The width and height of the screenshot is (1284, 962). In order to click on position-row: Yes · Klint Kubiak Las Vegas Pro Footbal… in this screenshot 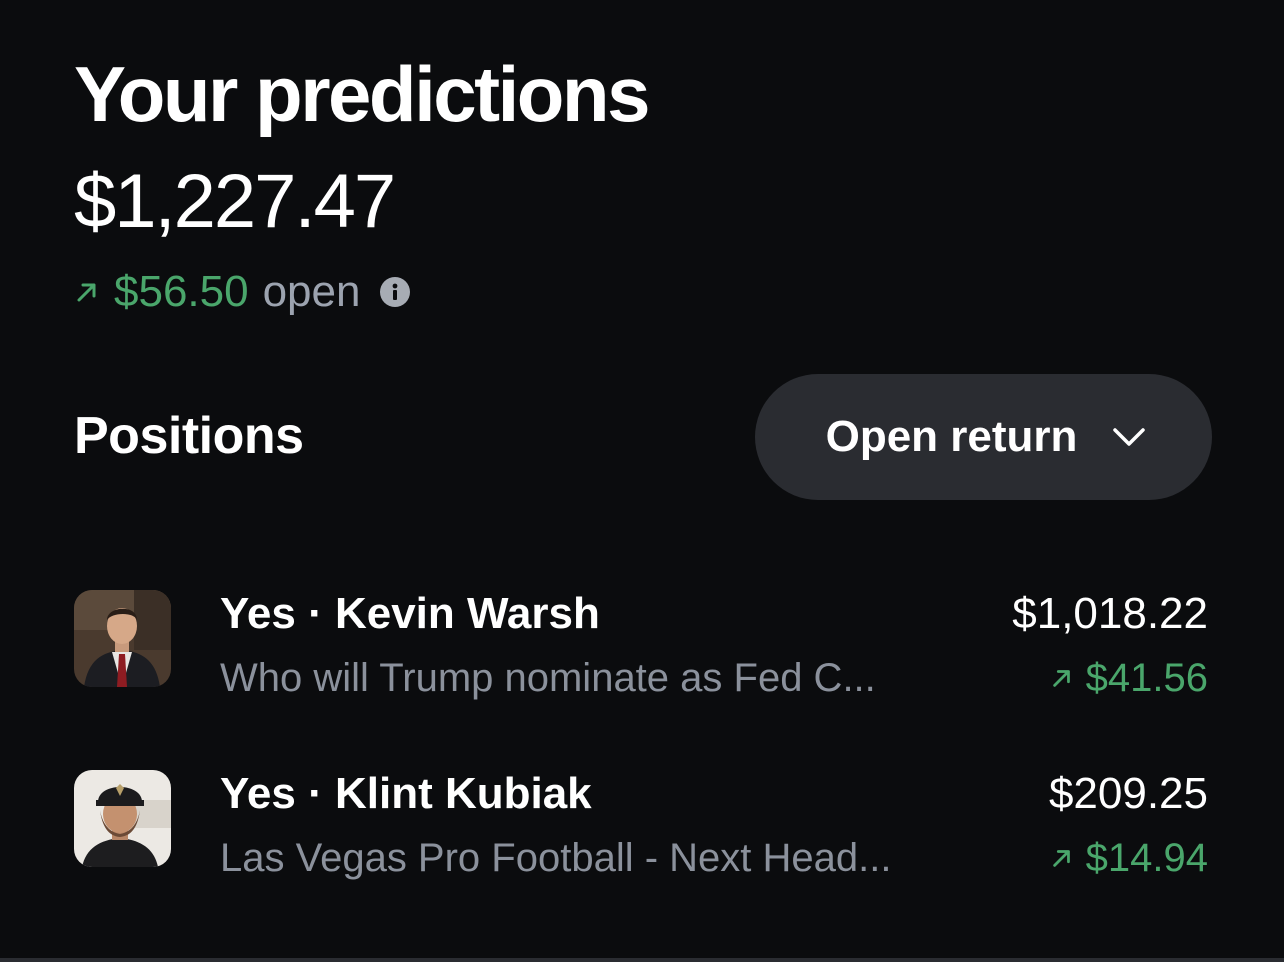, I will do `click(641, 825)`.